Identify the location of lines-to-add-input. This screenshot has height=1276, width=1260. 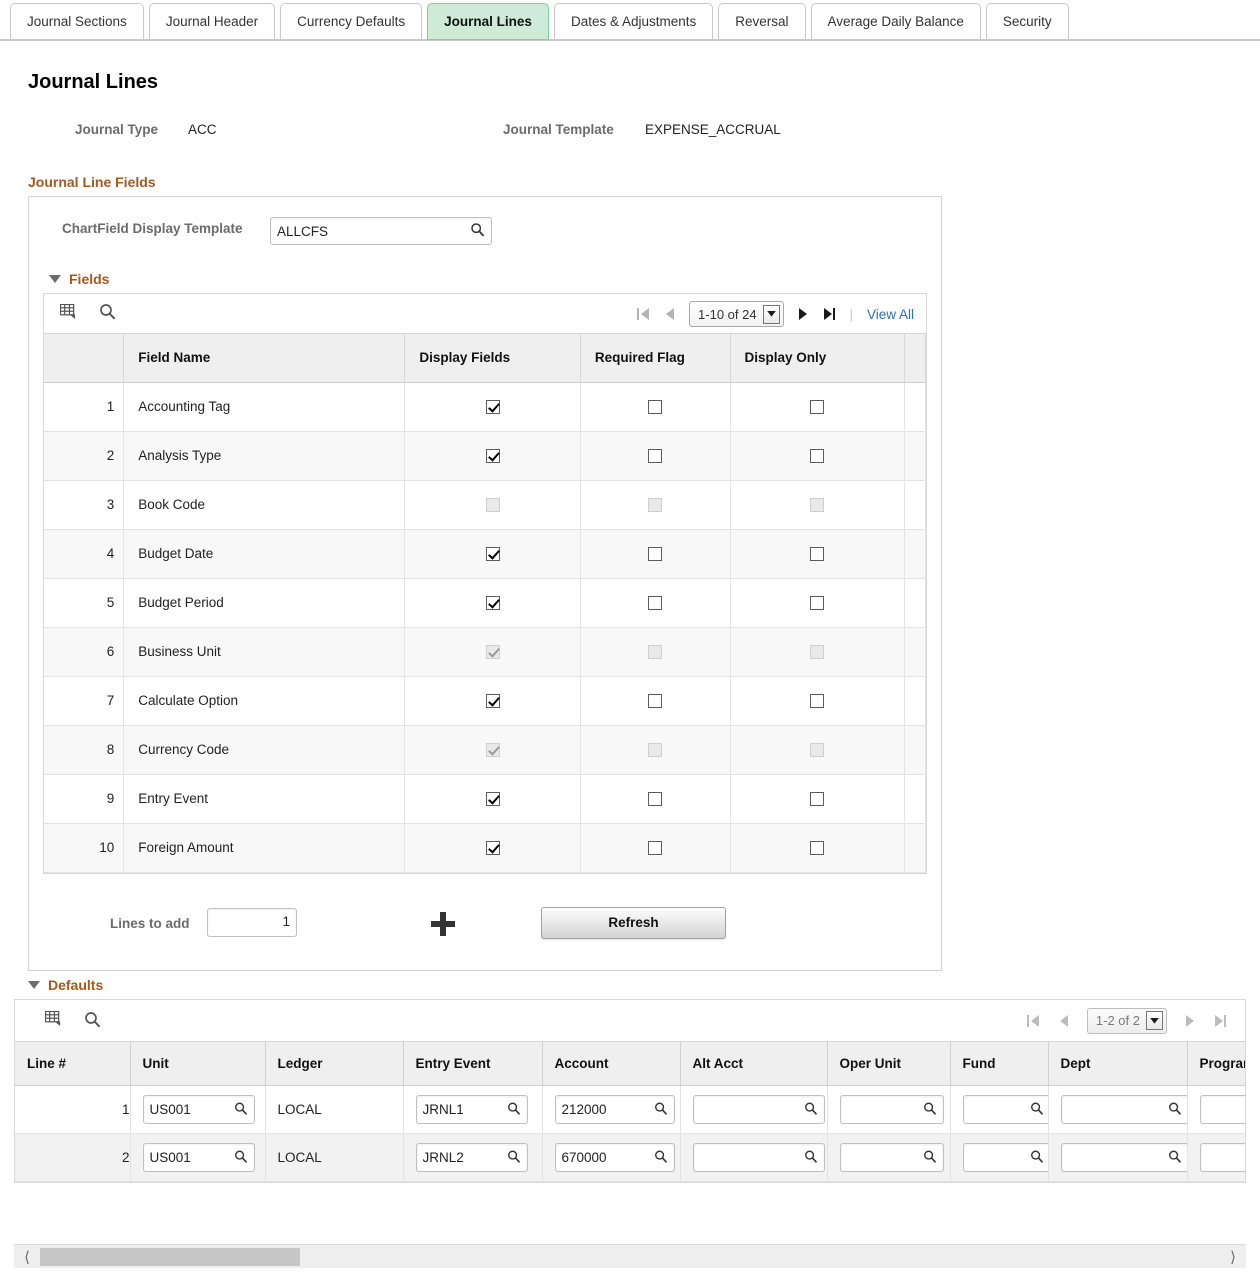
(252, 921).